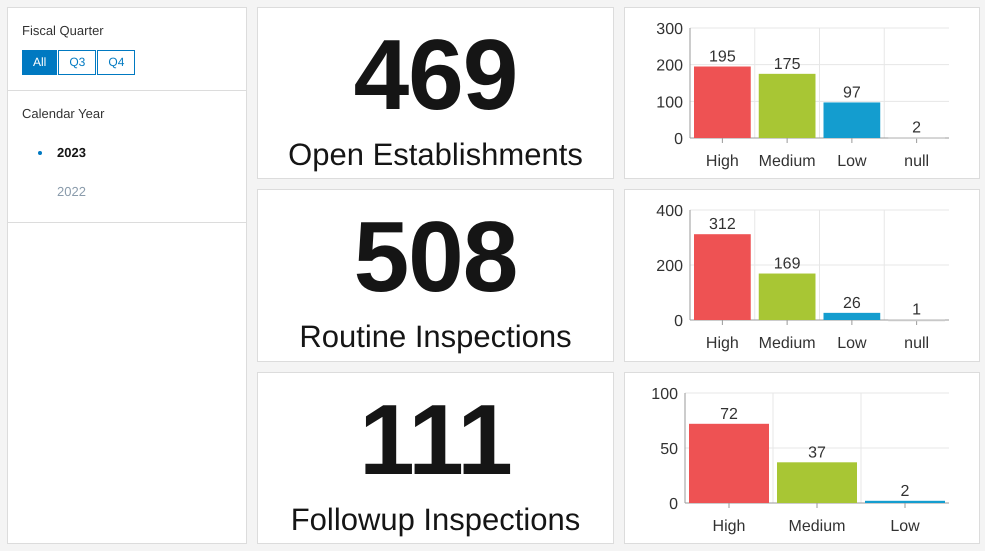  I want to click on axis-tick-label: 50, so click(669, 449).